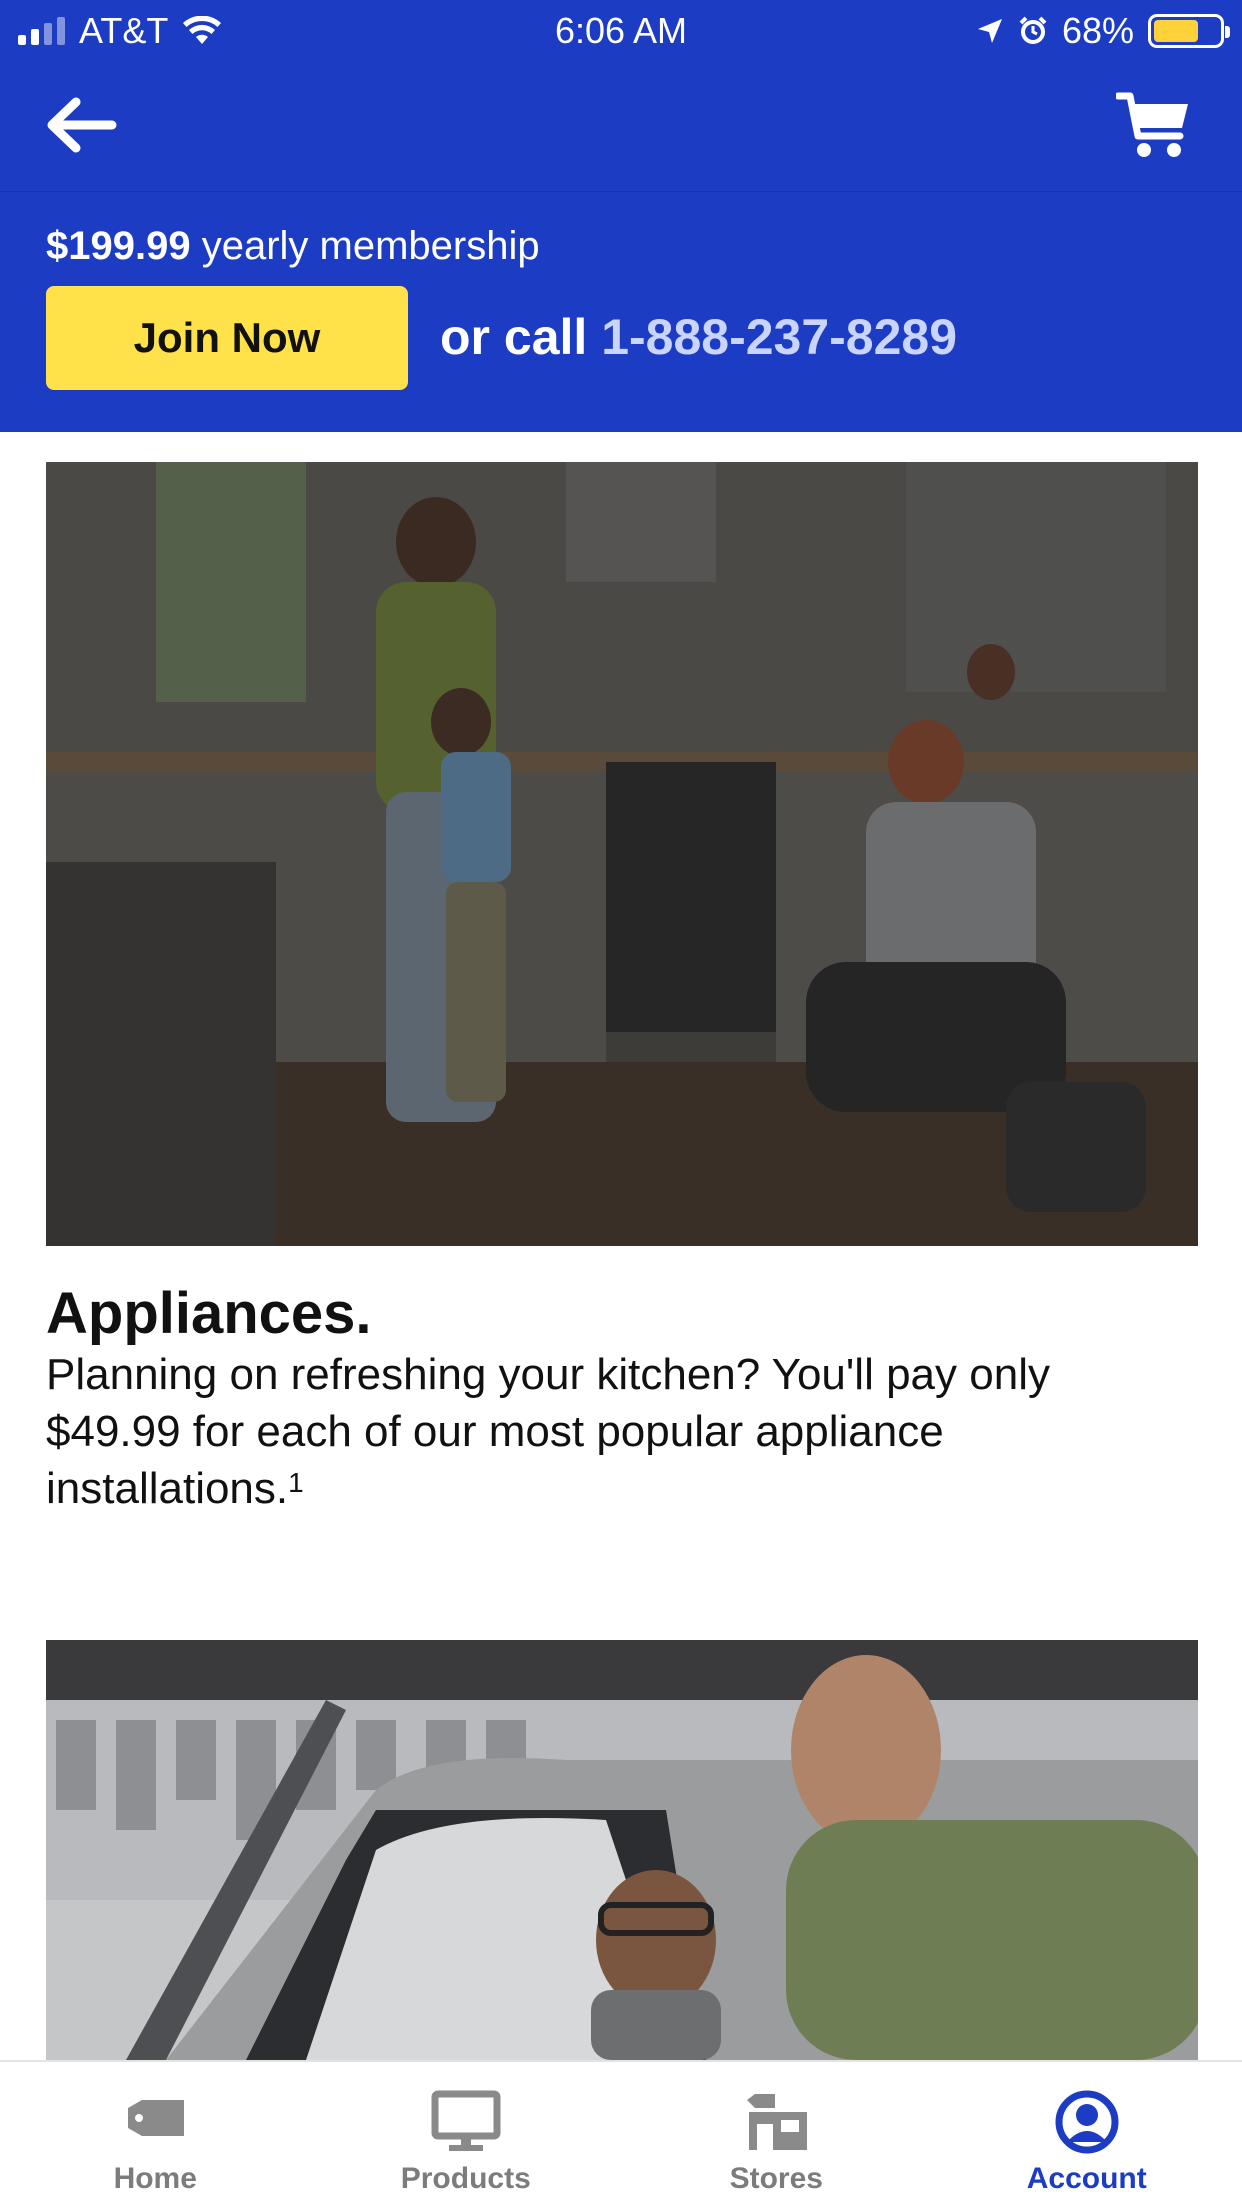  Describe the element at coordinates (227, 338) in the screenshot. I see `join-now-button: Join Now` at that location.